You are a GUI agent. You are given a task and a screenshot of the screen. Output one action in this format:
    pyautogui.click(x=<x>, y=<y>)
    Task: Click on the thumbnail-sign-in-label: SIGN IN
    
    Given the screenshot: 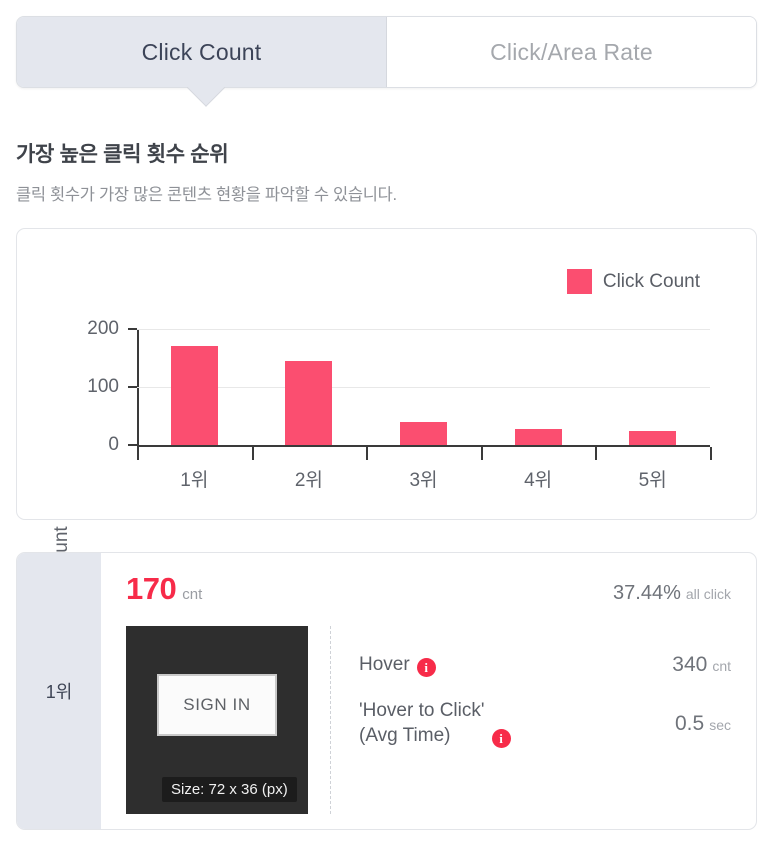 What is the action you would take?
    pyautogui.click(x=217, y=704)
    